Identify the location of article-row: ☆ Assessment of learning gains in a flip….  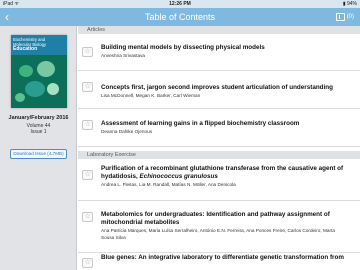
(219, 128).